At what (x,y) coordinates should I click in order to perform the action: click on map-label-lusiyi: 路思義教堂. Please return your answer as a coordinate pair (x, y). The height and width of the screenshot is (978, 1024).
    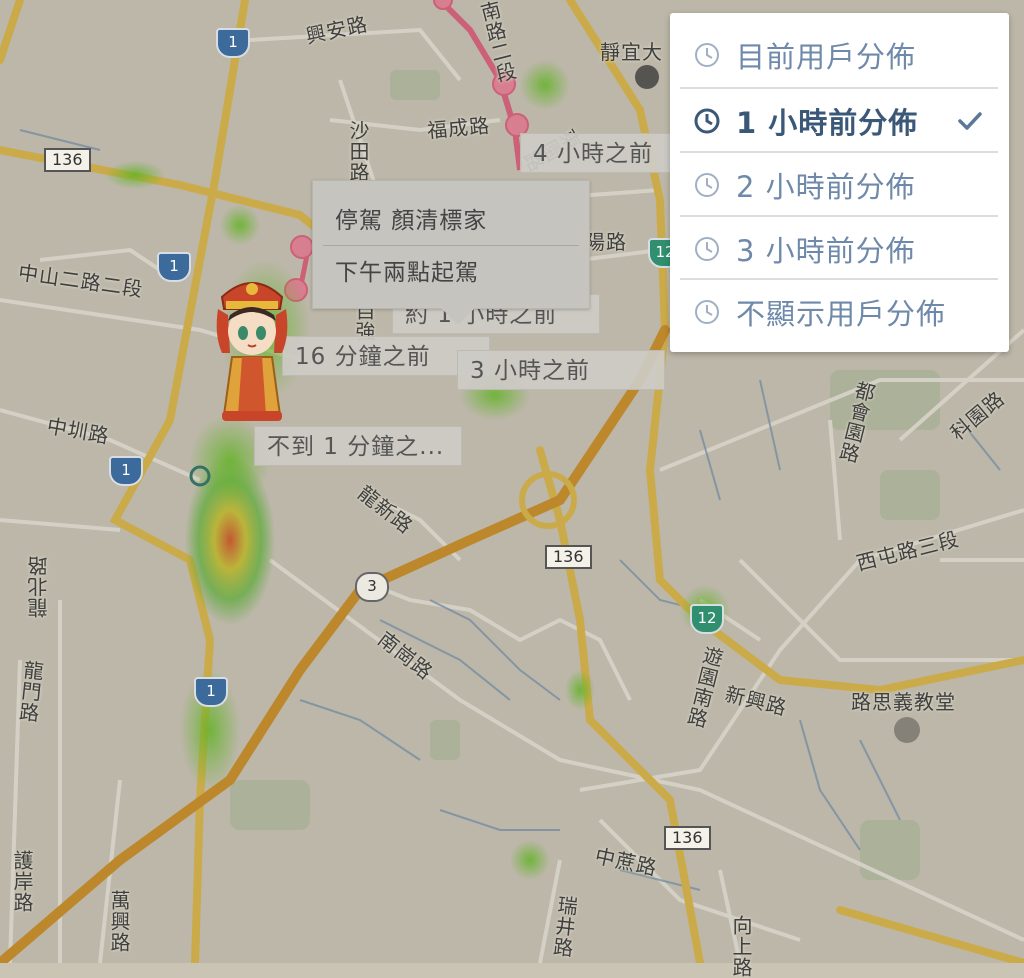
    Looking at the image, I should click on (903, 702).